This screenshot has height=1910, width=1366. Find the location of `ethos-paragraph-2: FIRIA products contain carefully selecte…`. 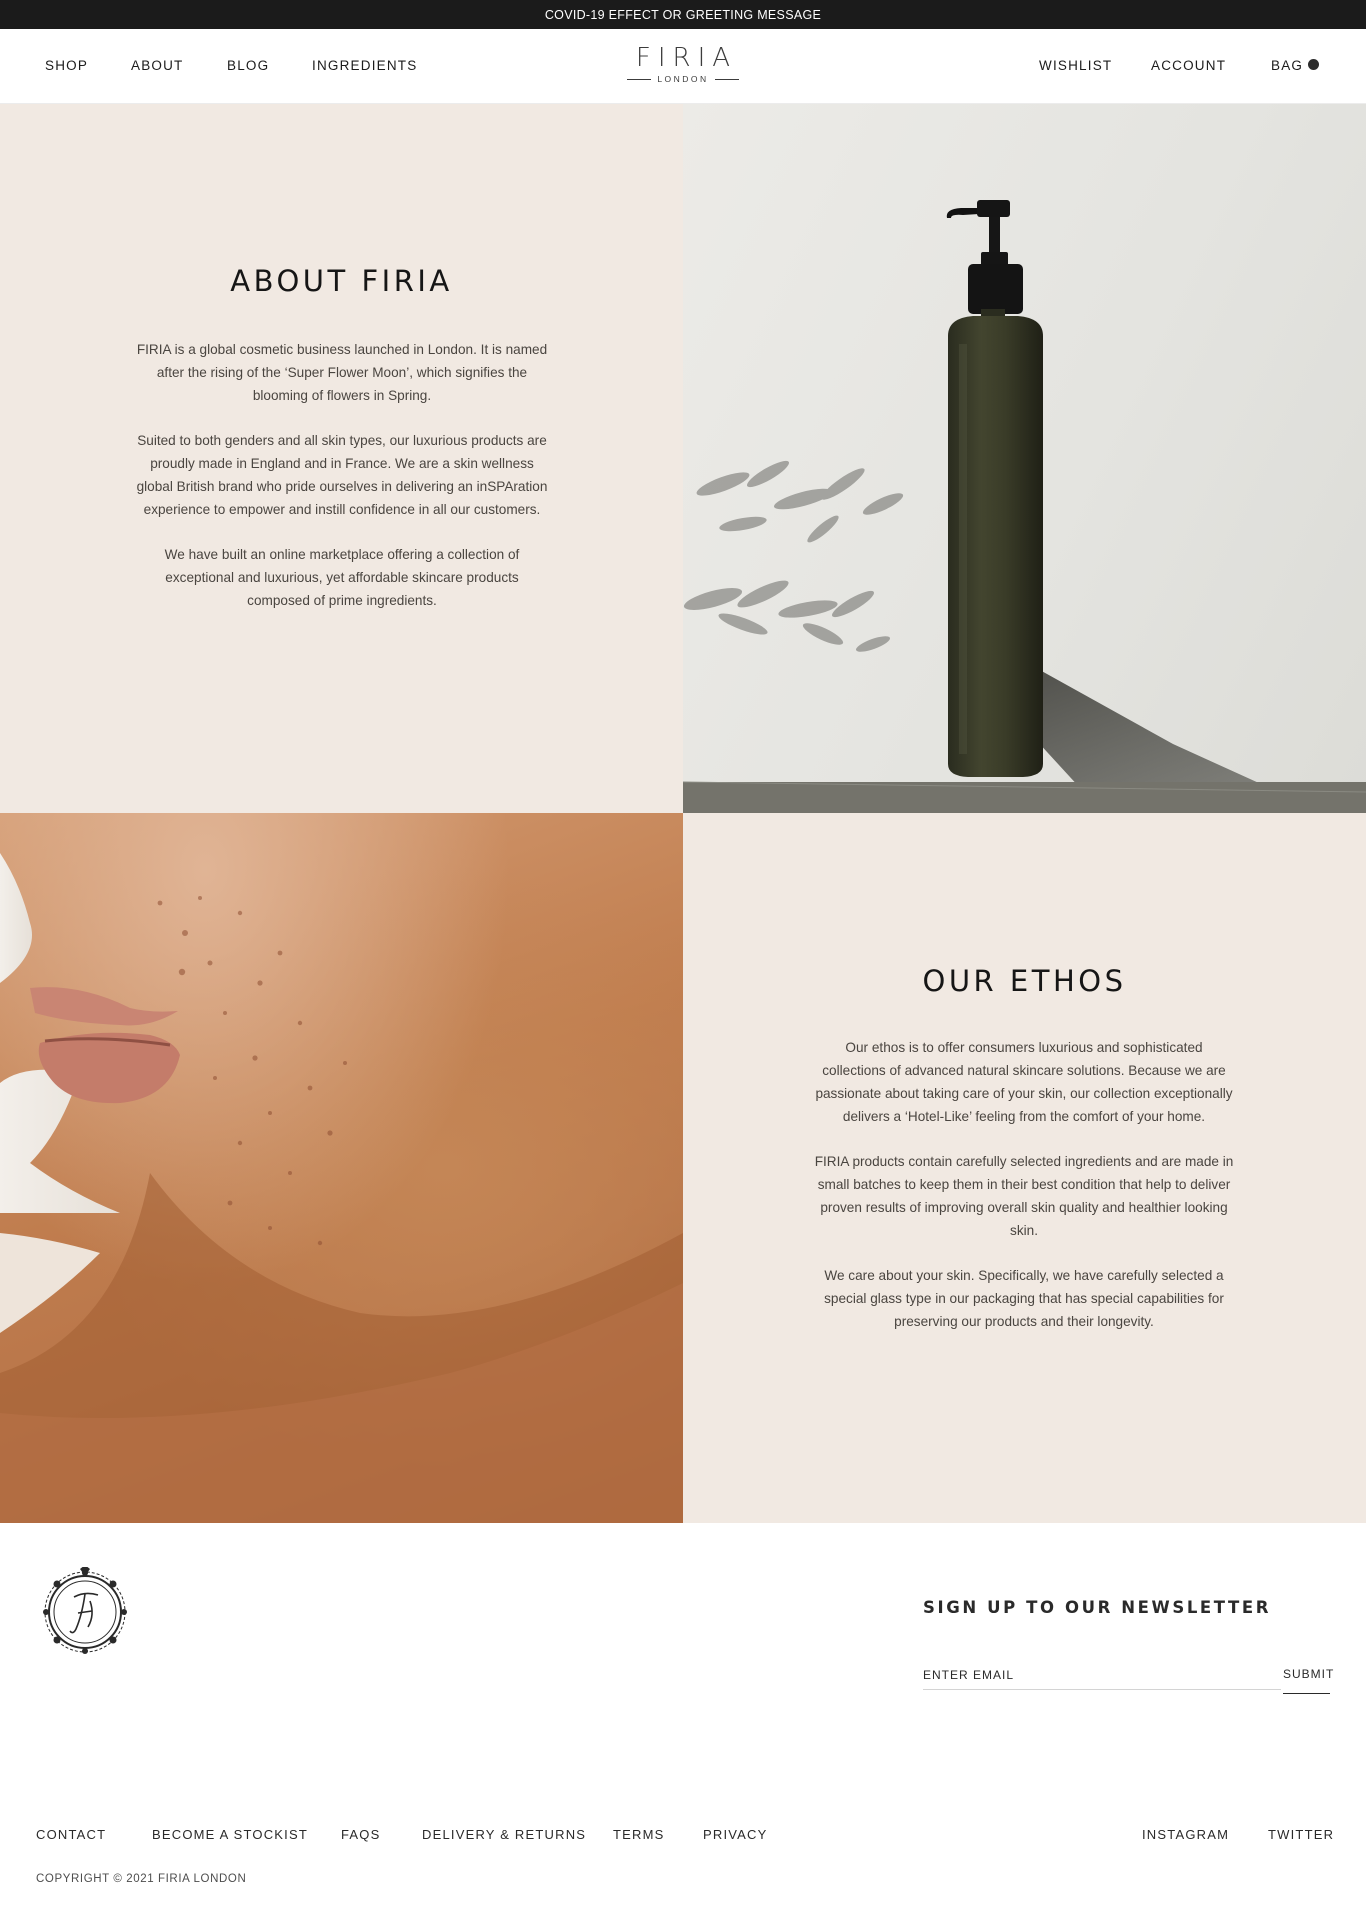

ethos-paragraph-2: FIRIA products contain carefully selecte… is located at coordinates (1024, 1196).